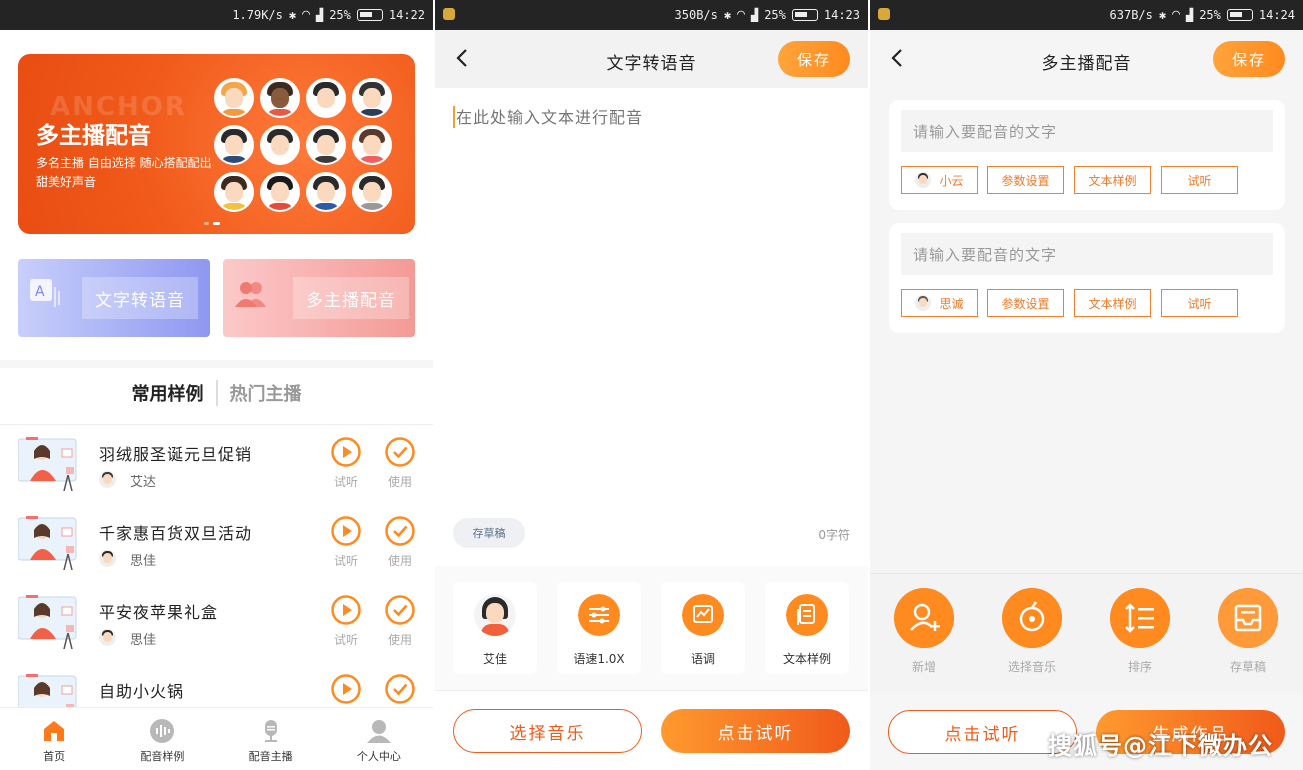  I want to click on action-label: 新增, so click(923, 667).